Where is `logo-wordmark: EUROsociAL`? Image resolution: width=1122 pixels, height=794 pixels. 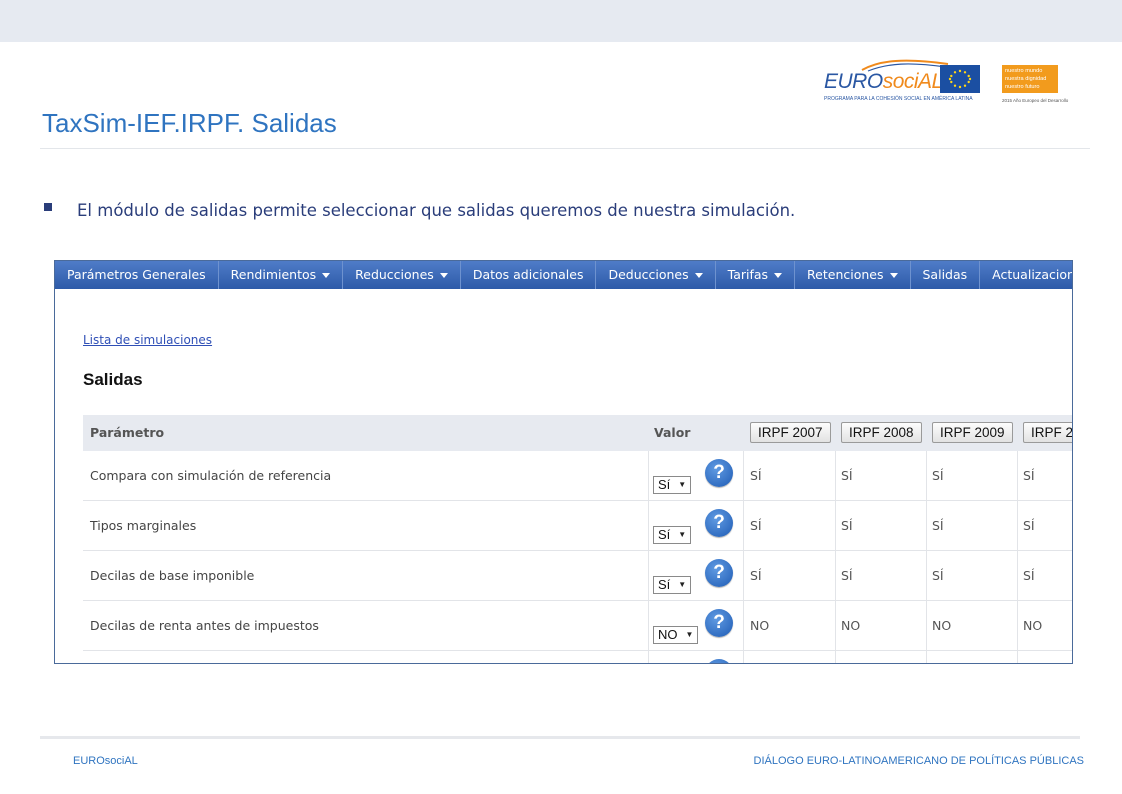
logo-wordmark: EUROsociAL is located at coordinates (883, 81).